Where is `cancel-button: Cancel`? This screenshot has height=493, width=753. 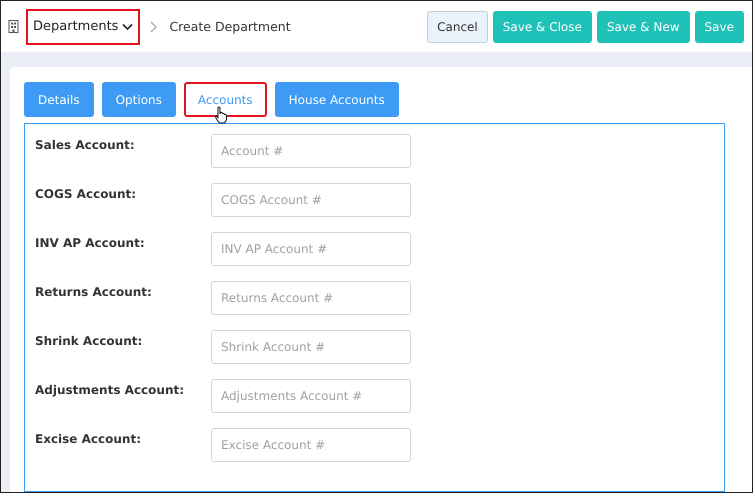
cancel-button: Cancel is located at coordinates (457, 26).